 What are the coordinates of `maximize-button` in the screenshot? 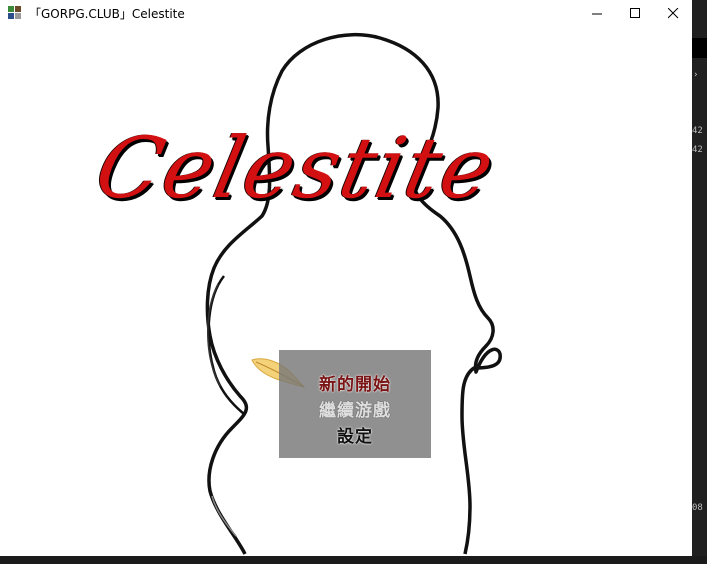 It's located at (635, 13).